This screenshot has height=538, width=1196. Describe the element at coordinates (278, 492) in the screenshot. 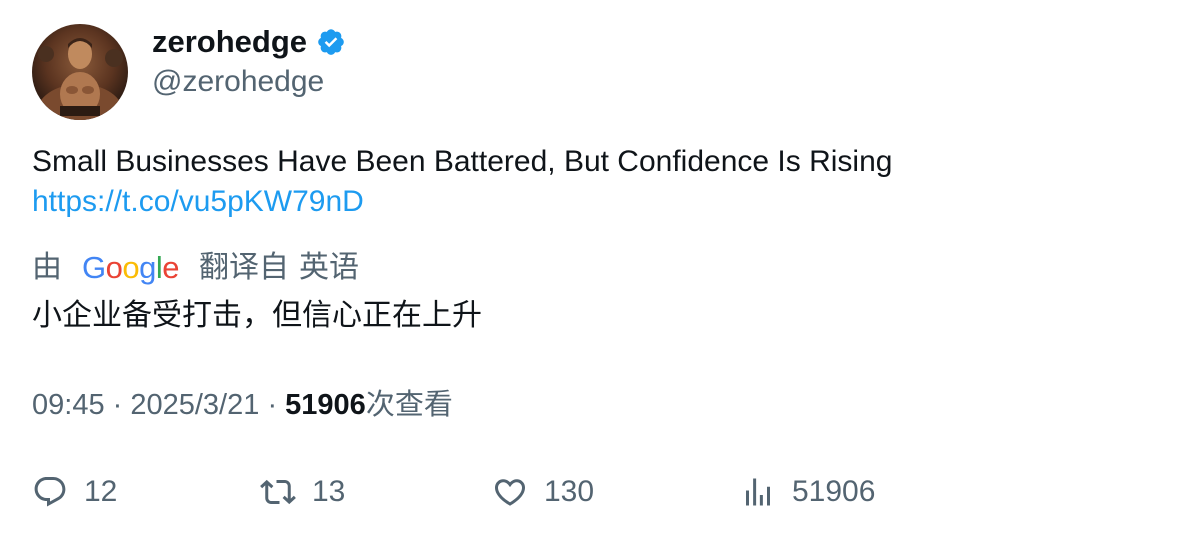

I see `retweet-icon` at that location.